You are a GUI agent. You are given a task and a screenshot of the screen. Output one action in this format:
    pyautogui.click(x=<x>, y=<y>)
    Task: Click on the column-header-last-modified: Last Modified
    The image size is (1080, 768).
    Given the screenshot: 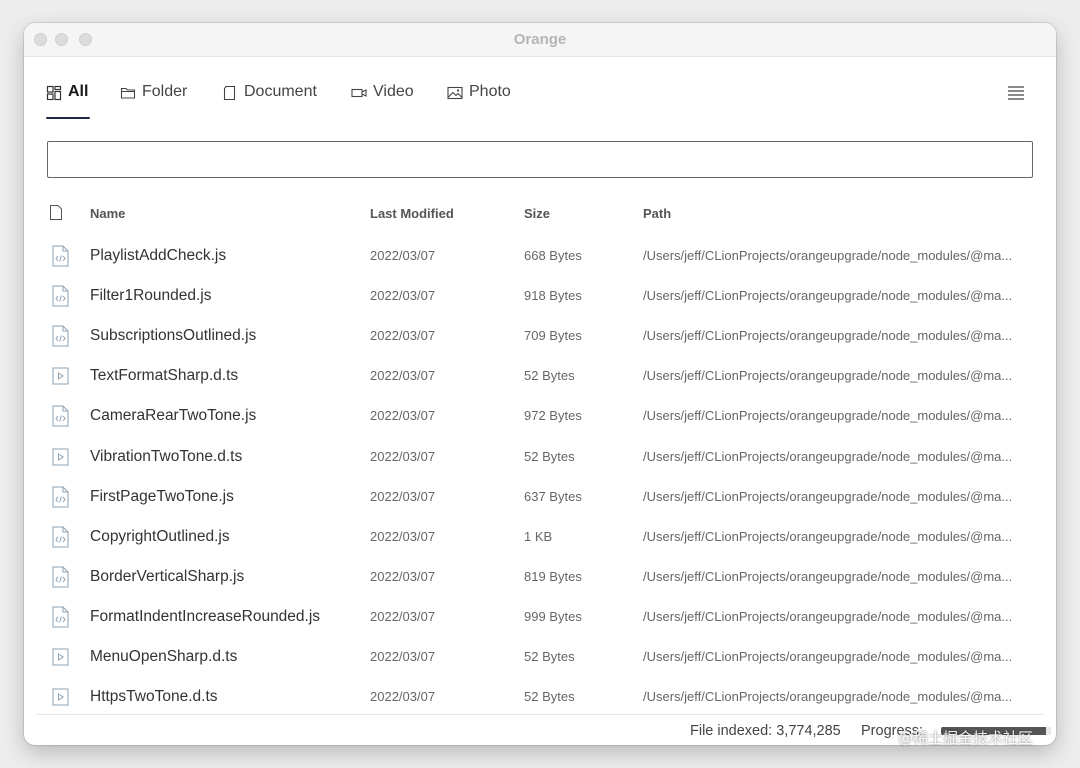 What is the action you would take?
    pyautogui.click(x=412, y=213)
    